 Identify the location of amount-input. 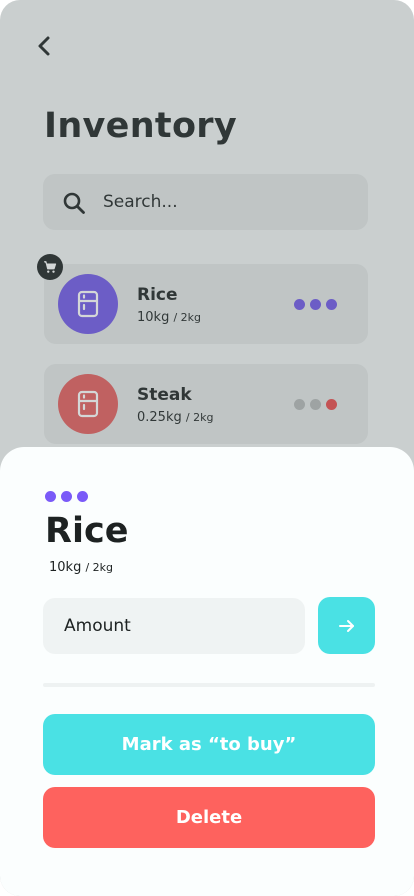
(179, 626).